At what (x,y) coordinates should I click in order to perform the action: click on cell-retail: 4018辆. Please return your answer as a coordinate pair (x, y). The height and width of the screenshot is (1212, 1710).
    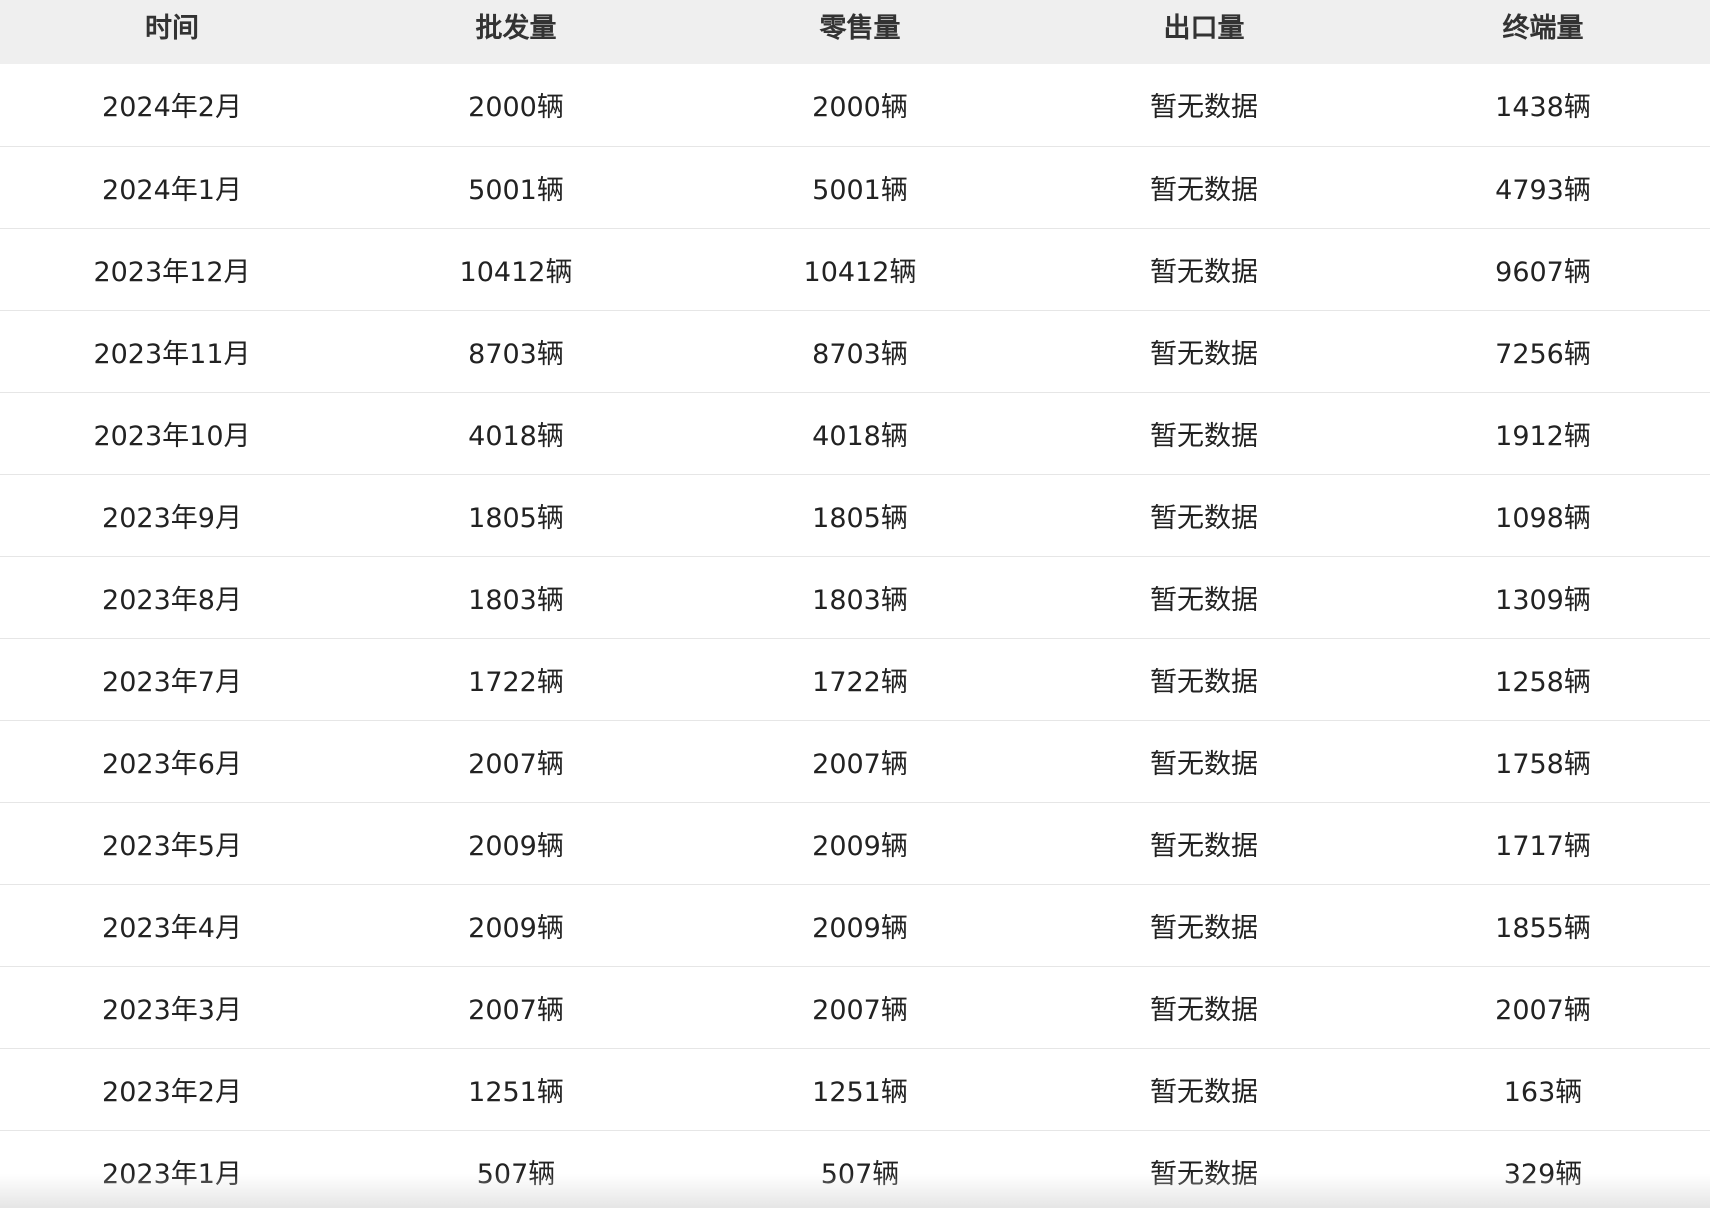
    Looking at the image, I should click on (860, 436).